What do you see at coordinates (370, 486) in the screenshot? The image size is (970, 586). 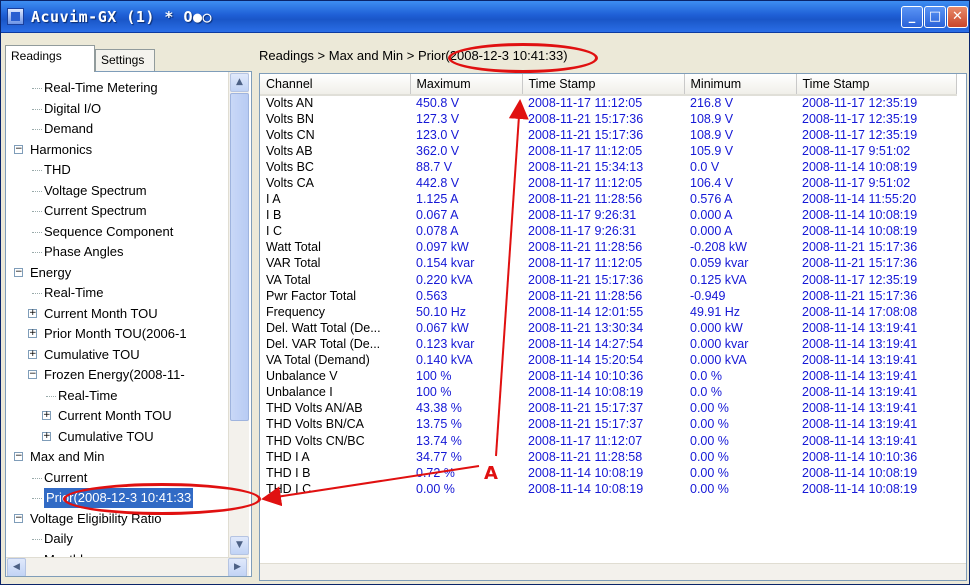 I see `arrow-to-tree` at bounding box center [370, 486].